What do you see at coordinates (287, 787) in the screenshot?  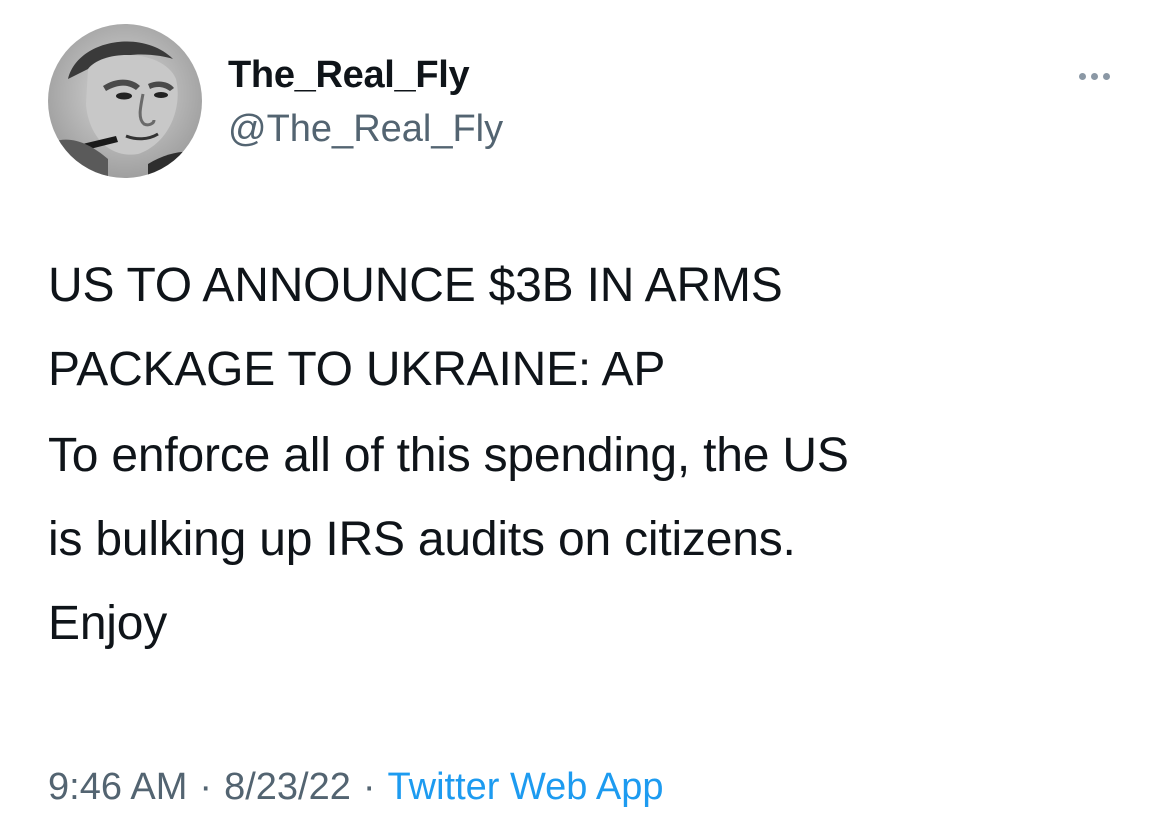 I see `tweet-date: 8/23/22` at bounding box center [287, 787].